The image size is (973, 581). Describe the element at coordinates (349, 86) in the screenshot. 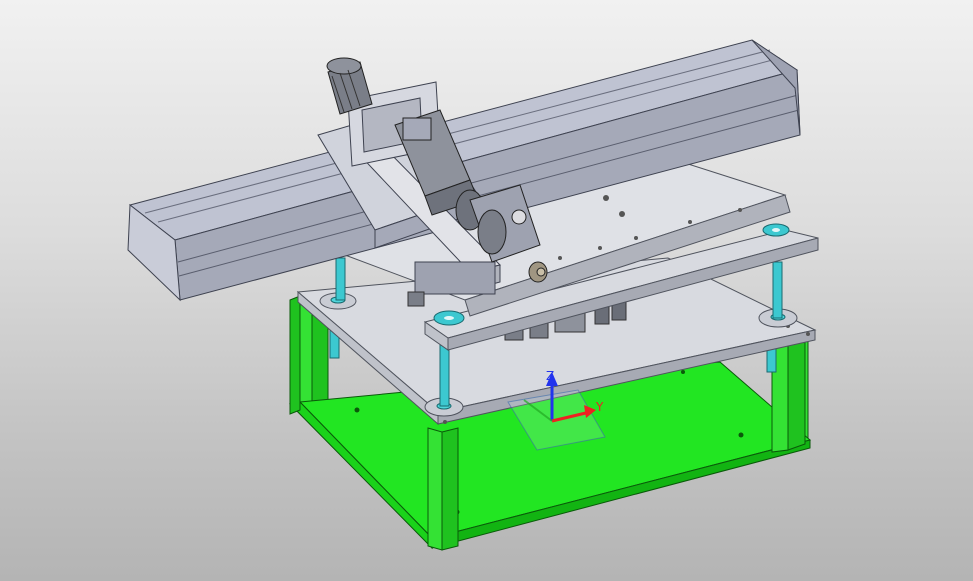

I see `top-motor` at that location.